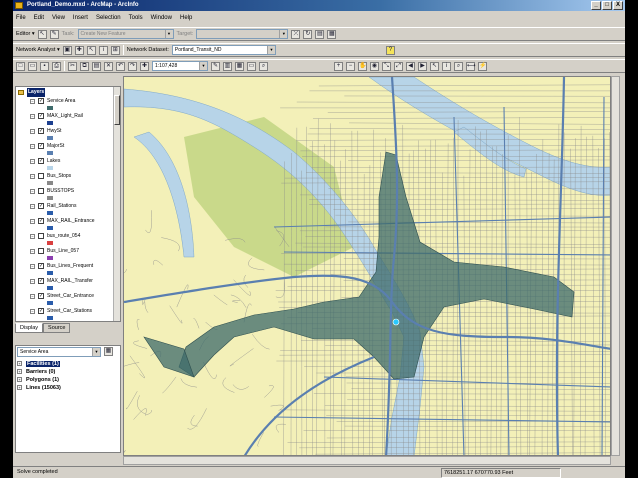 The height and width of the screenshot is (478, 638). What do you see at coordinates (84, 66) in the screenshot?
I see `copy-icon: ⧉` at bounding box center [84, 66].